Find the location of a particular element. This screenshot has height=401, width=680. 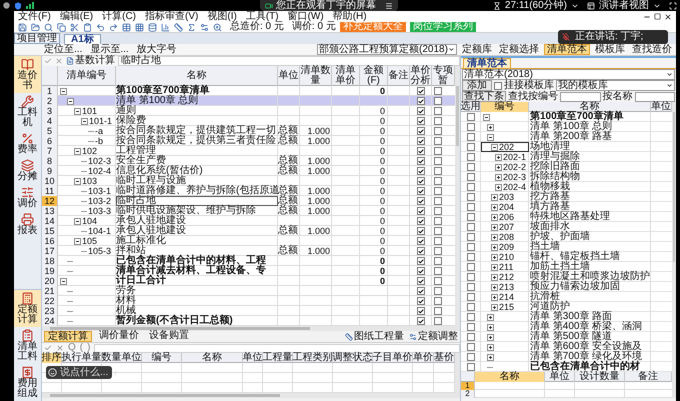

panel-tab: 清单范本 is located at coordinates (487, 63).